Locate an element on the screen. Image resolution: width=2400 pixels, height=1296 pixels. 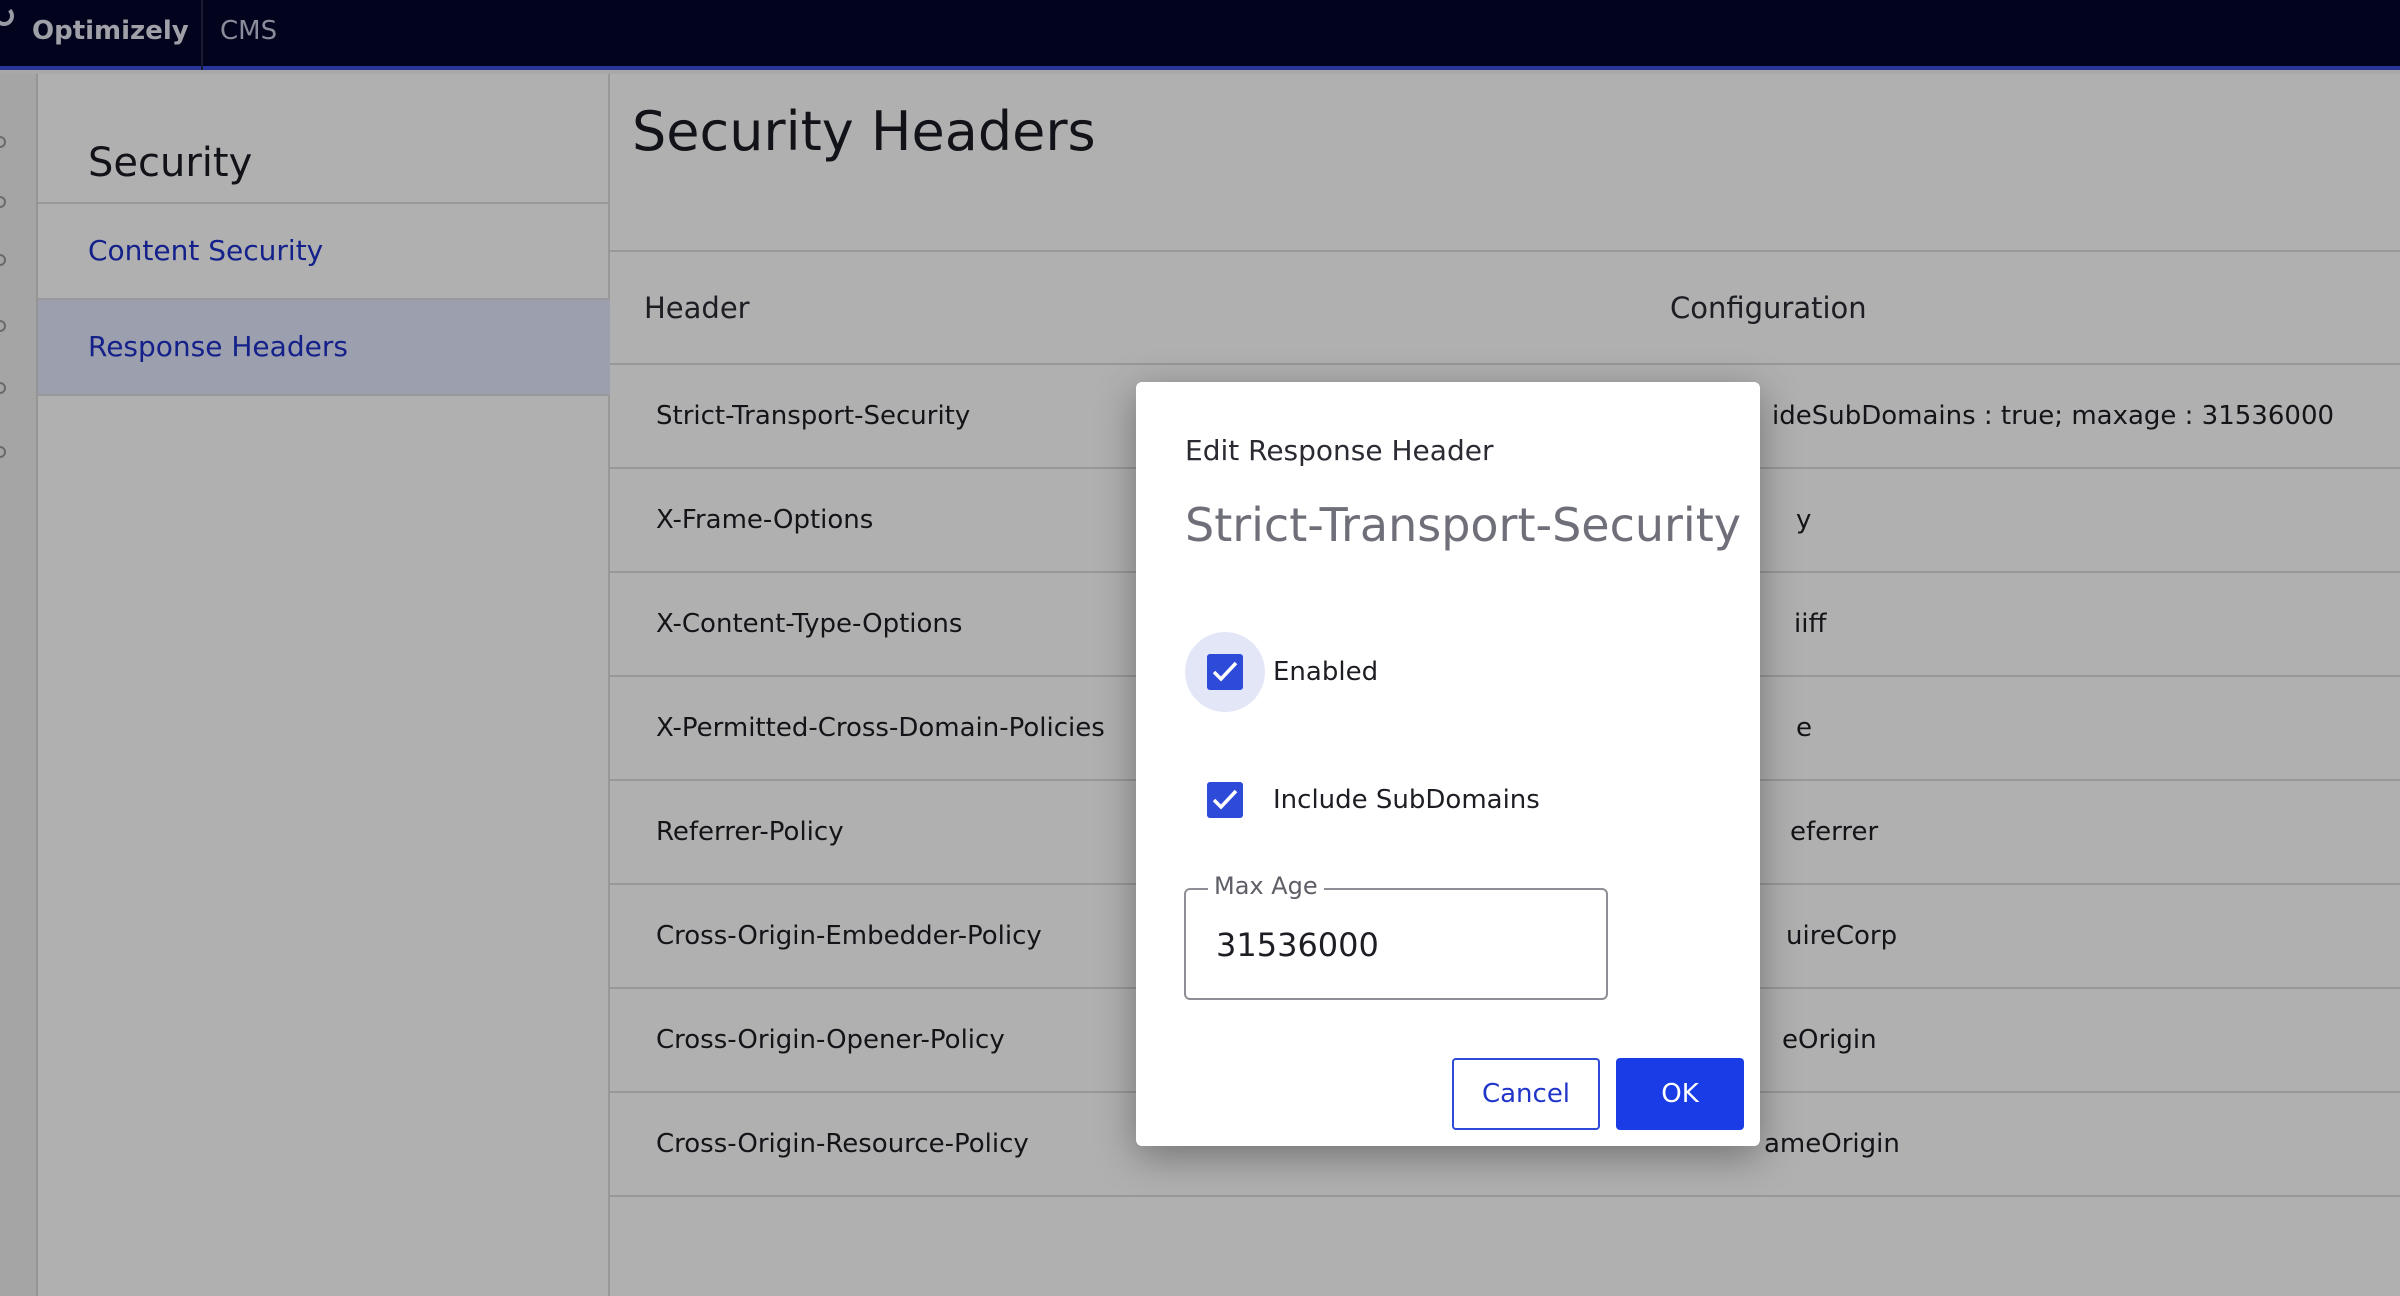
max-age-field: Max Age is located at coordinates (1396, 936).